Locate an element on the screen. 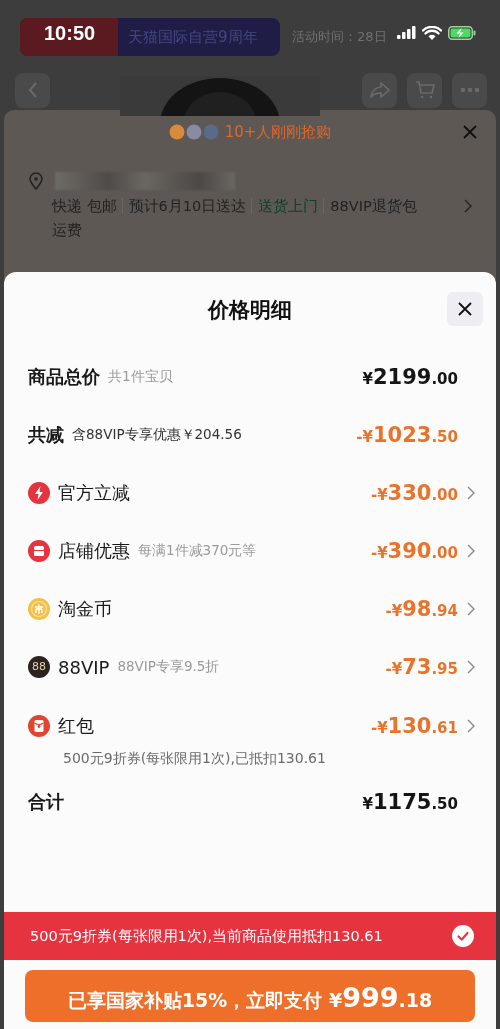 The width and height of the screenshot is (500, 1029). price-label: 红包 is located at coordinates (76, 726).